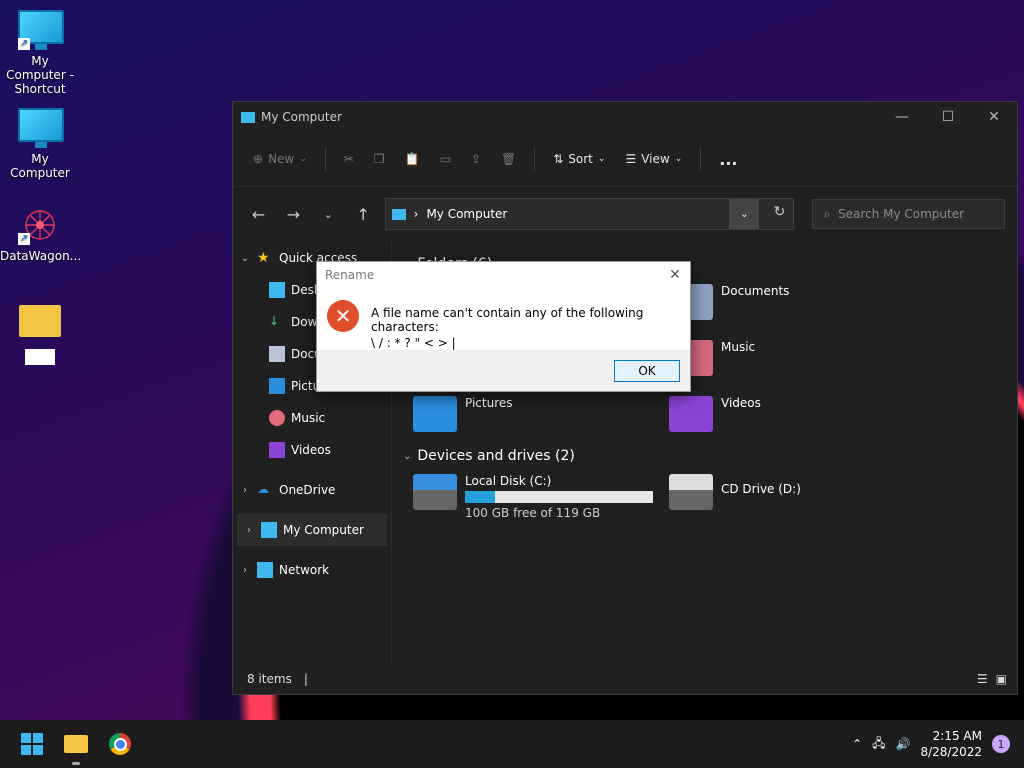  Describe the element at coordinates (508, 159) in the screenshot. I see `delete-button: 🗑` at that location.